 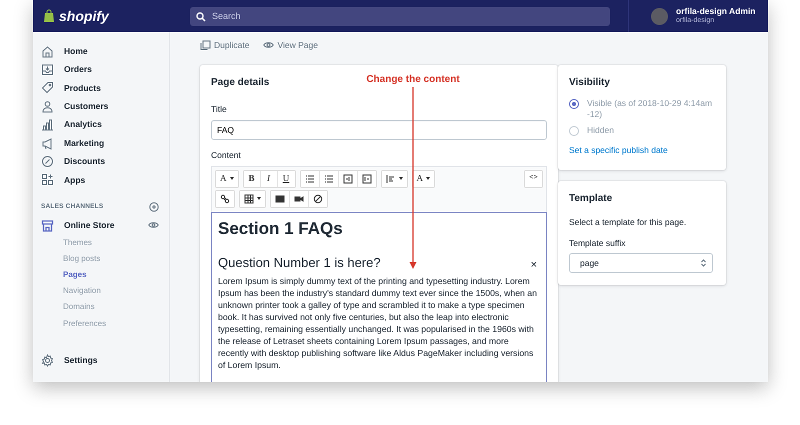 I want to click on nav-link: Products, so click(x=101, y=88).